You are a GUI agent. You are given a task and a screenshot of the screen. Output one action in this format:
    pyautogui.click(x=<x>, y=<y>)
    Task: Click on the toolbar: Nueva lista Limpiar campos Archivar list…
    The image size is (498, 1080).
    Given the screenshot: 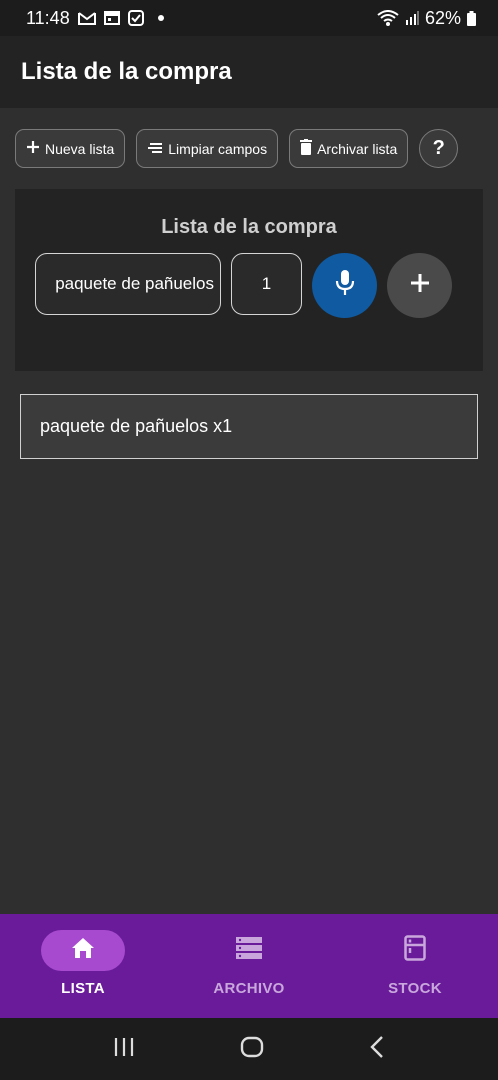 What is the action you would take?
    pyautogui.click(x=249, y=148)
    